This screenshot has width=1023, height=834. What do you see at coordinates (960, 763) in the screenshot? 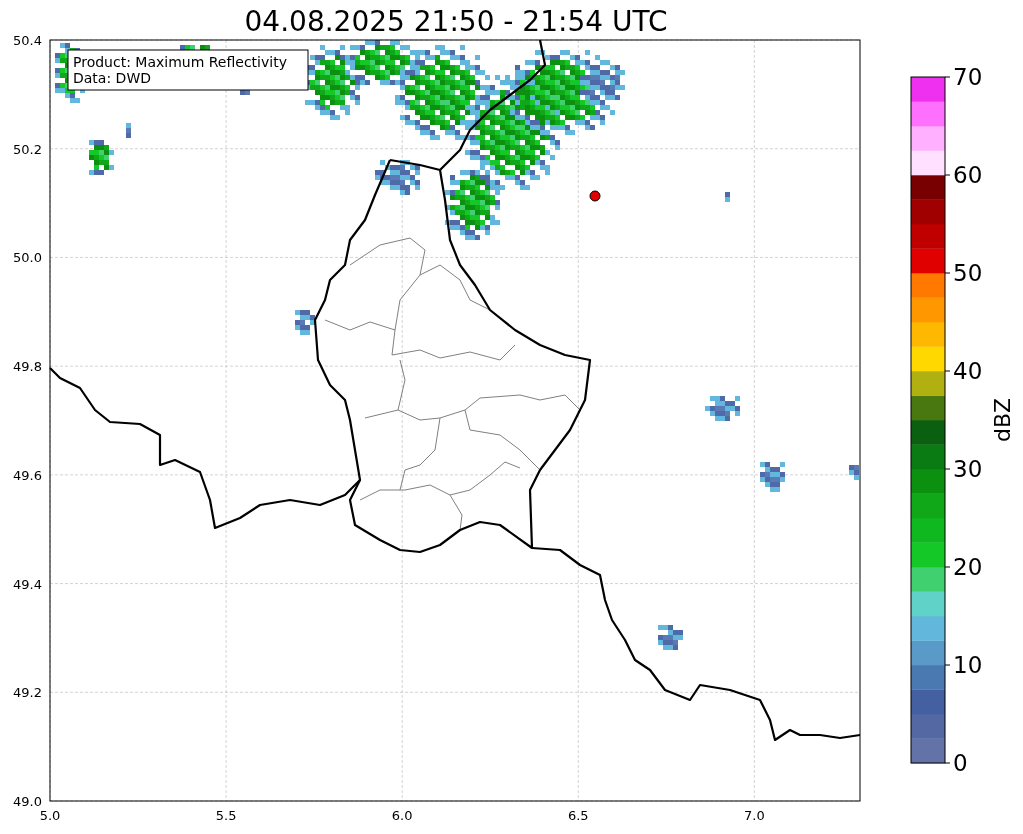
I see `colorbar-tick-label: 0` at bounding box center [960, 763].